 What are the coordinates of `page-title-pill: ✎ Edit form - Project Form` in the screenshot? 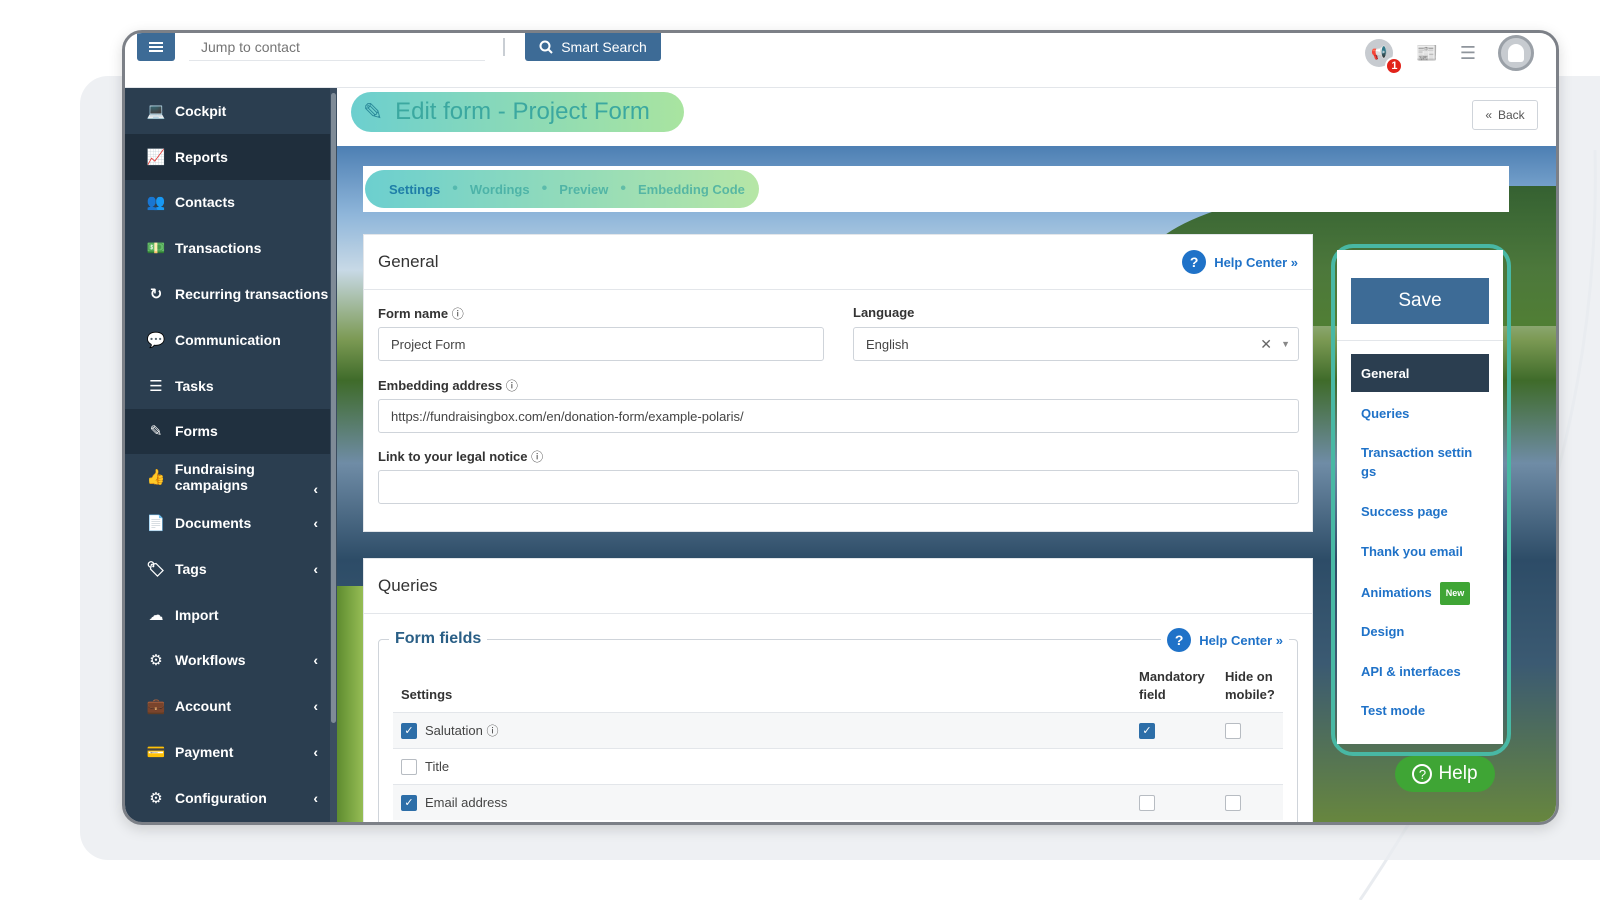 It's located at (517, 112).